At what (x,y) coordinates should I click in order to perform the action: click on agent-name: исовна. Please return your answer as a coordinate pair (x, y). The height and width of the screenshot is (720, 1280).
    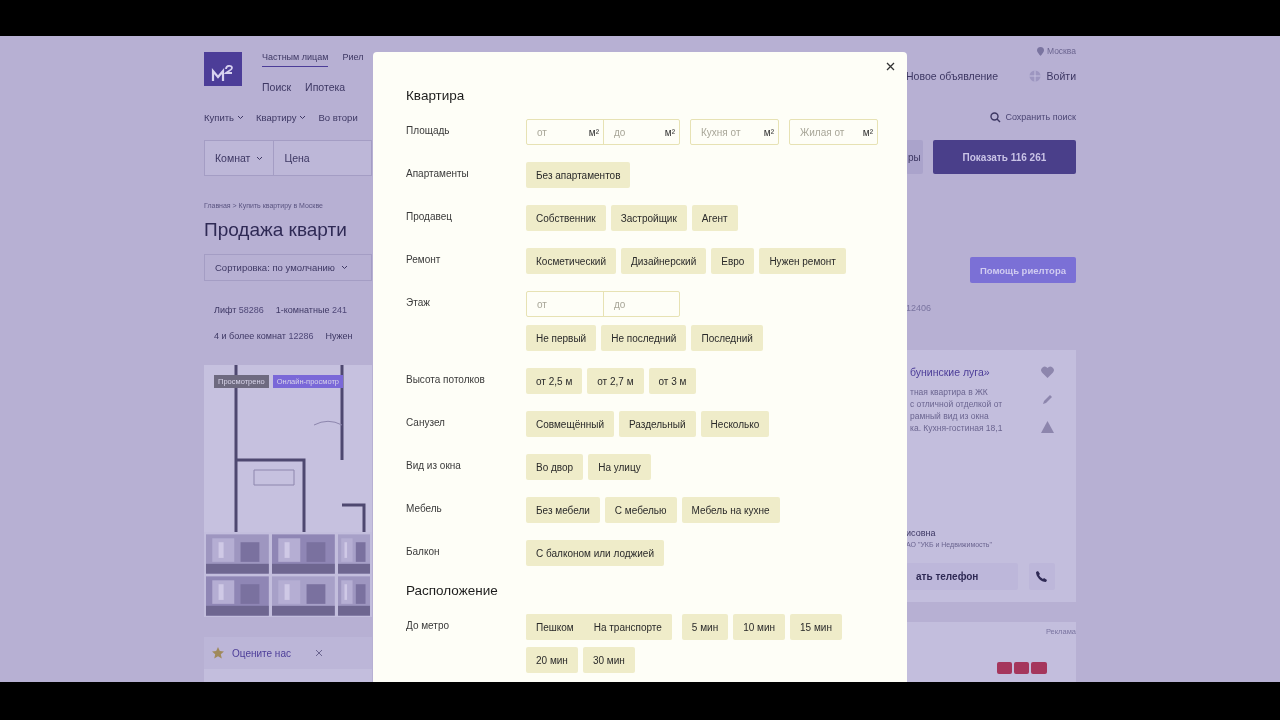
    Looking at the image, I should click on (921, 533).